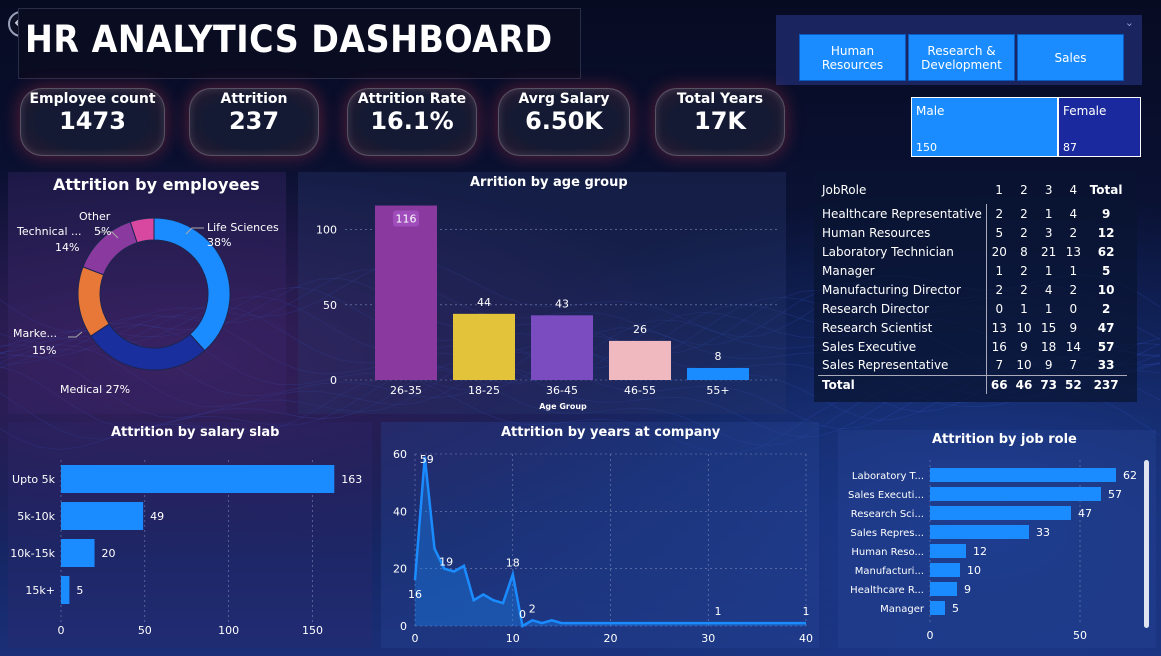 The height and width of the screenshot is (656, 1161). I want to click on y-tick-label: 10k-15k, so click(32, 553).